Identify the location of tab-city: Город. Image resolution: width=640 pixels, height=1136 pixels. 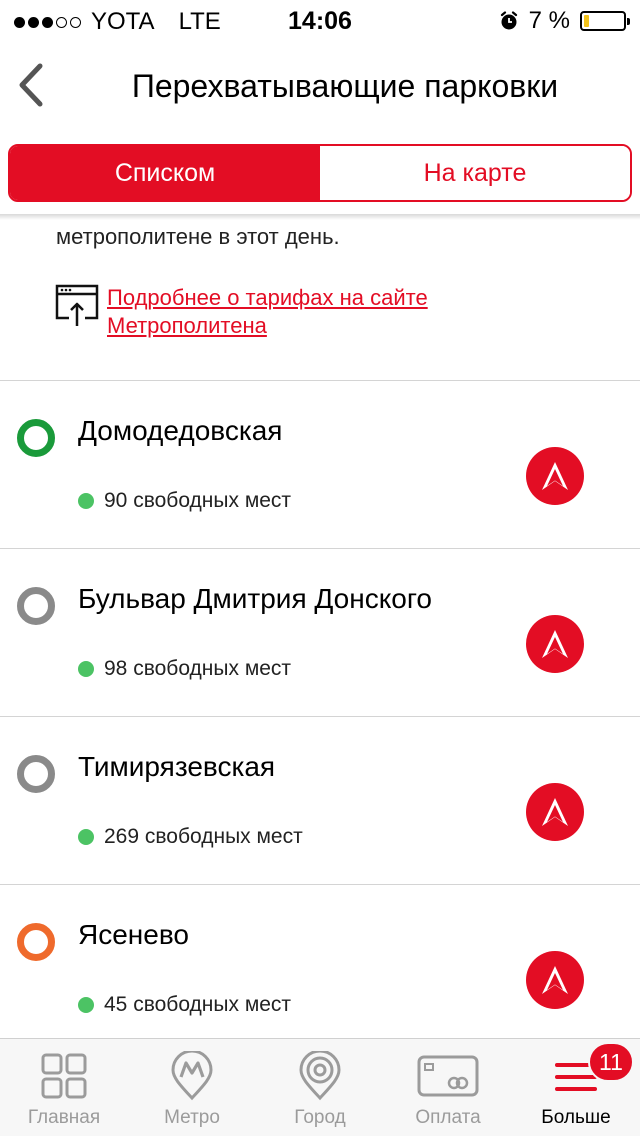
(320, 1087).